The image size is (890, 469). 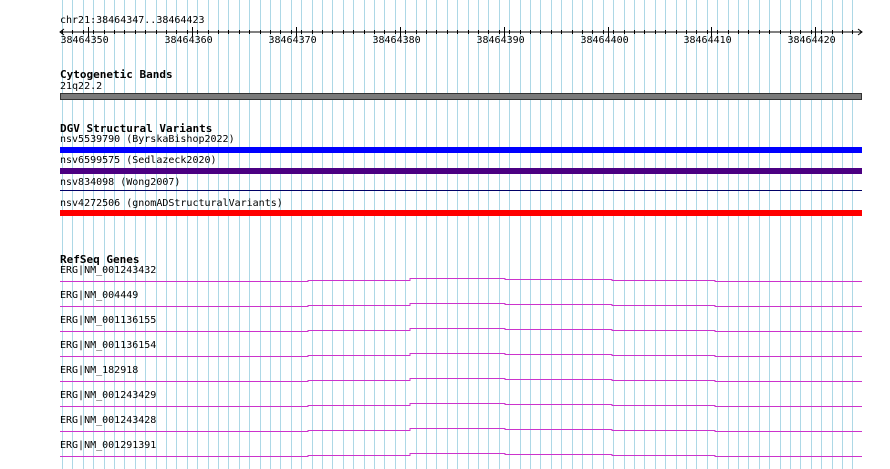 I want to click on refseq-transcript-label: ERG|NM_001291391, so click(x=108, y=446).